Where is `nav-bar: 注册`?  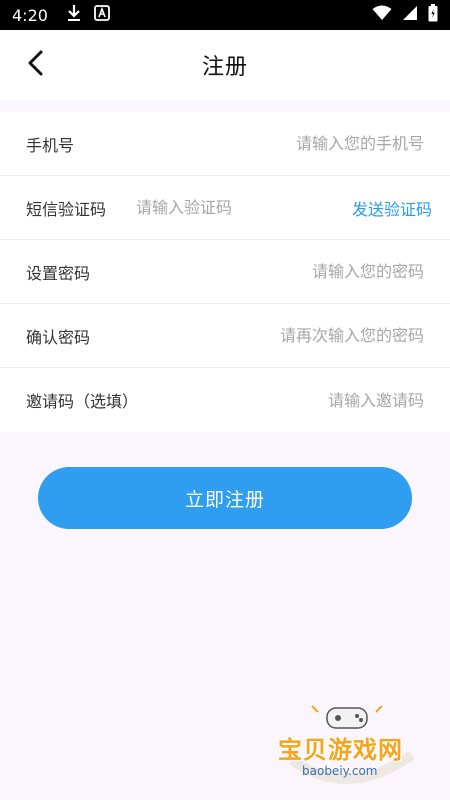
nav-bar: 注册 is located at coordinates (225, 65).